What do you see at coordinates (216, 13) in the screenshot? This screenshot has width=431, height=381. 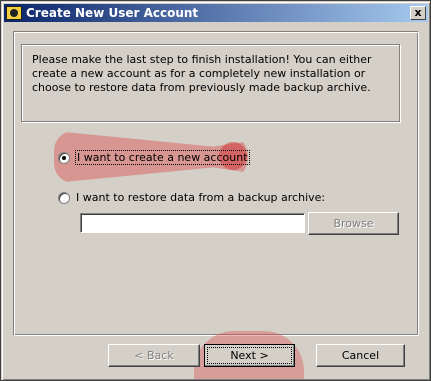 I see `title-bar: Create New User Account x` at bounding box center [216, 13].